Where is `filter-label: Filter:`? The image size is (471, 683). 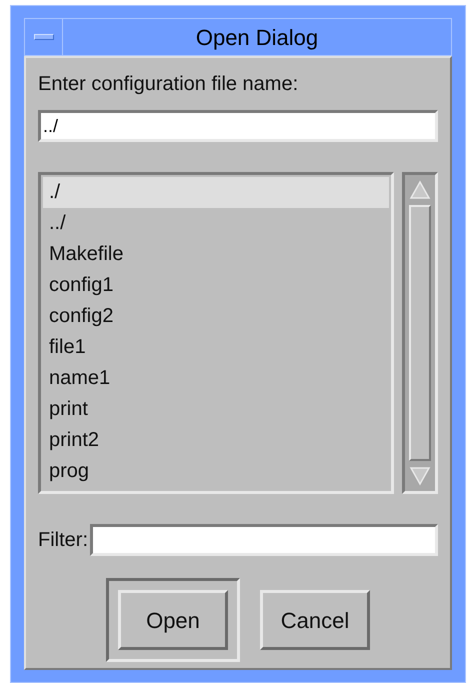
filter-label: Filter: is located at coordinates (63, 540).